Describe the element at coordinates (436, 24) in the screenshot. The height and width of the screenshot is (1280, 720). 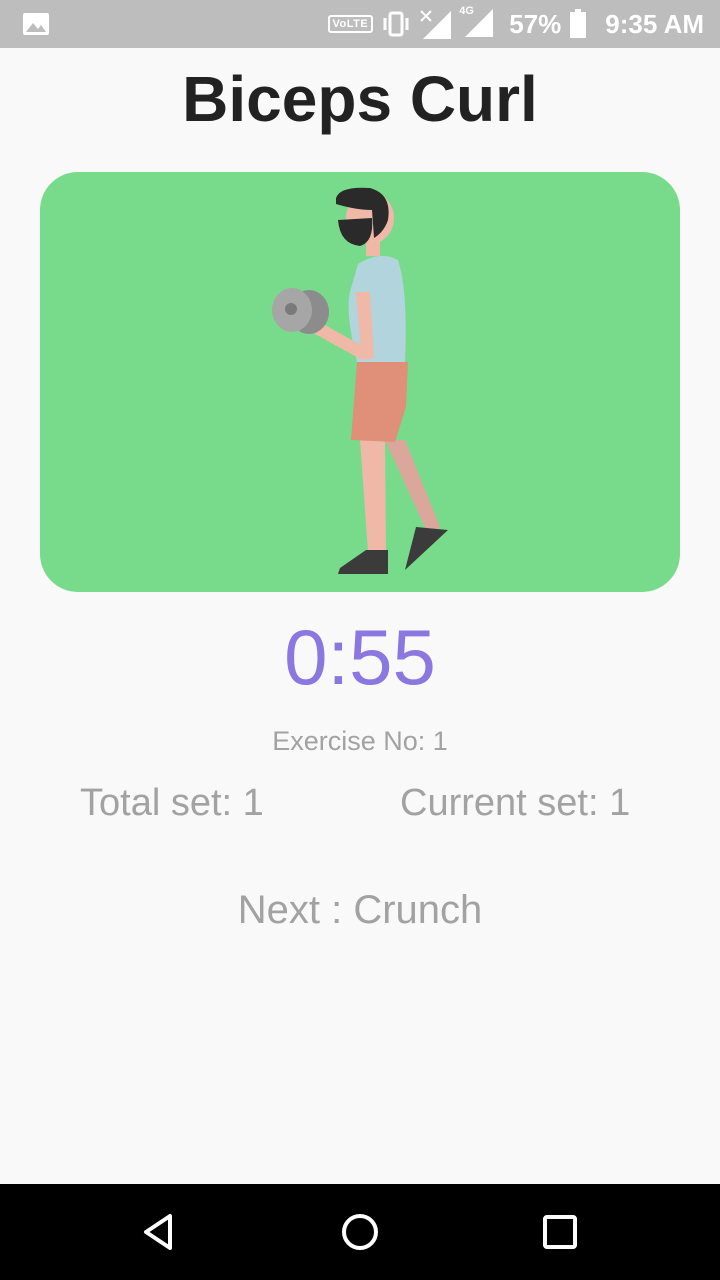
I see `signal-icon` at that location.